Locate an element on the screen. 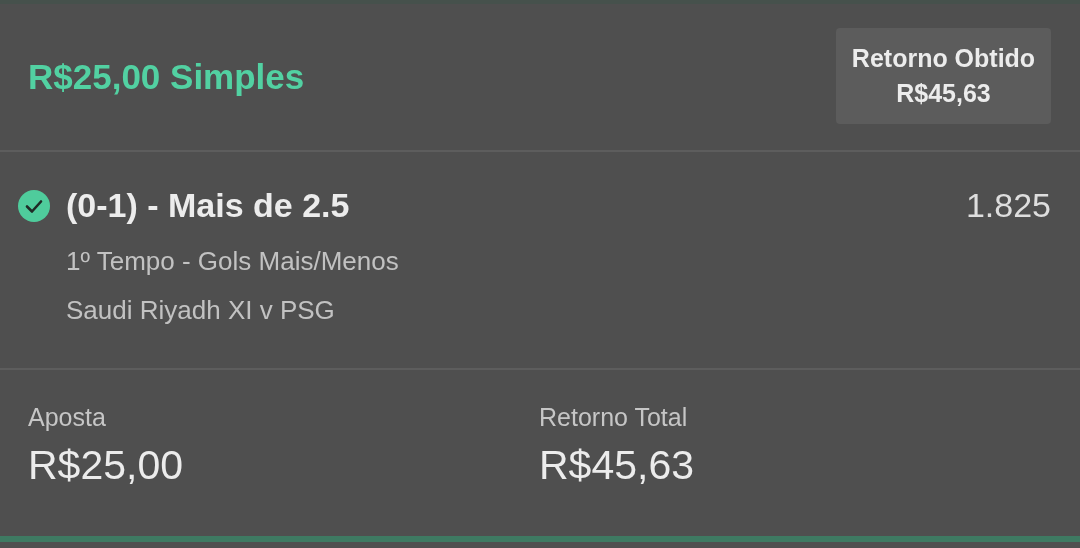 The height and width of the screenshot is (548, 1080). total-value: R$45,63 is located at coordinates (617, 465).